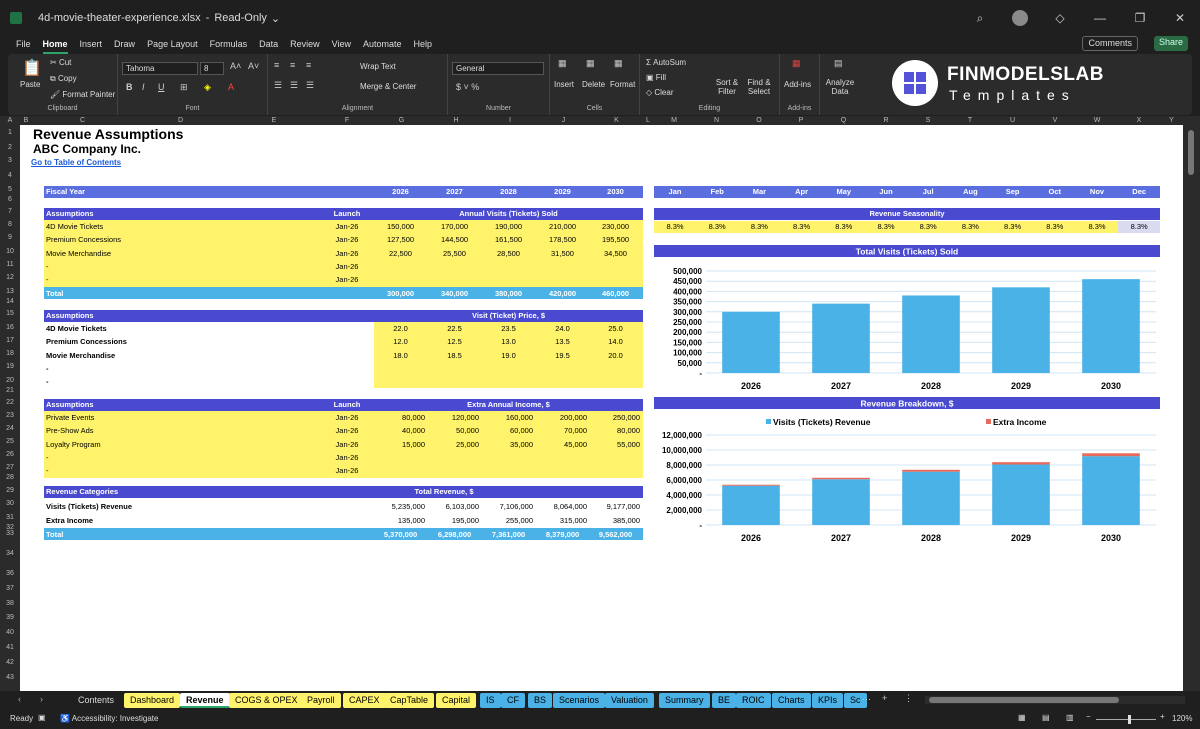 This screenshot has width=1200, height=729. Describe the element at coordinates (382, 44) in the screenshot. I see `menu-automate: Automate` at that location.